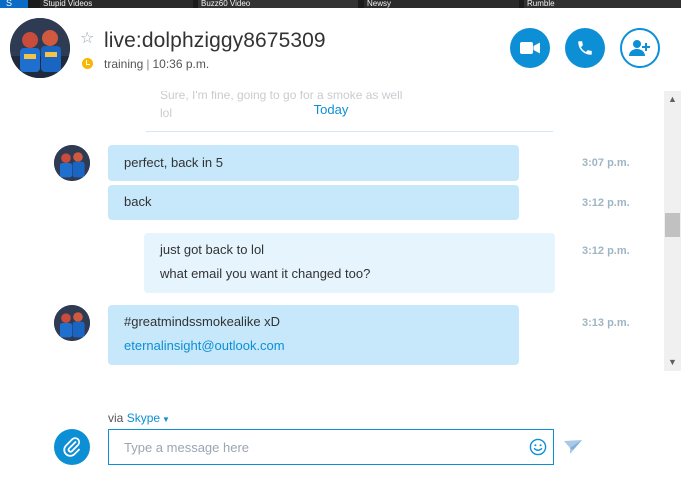  I want to click on contact-avatar, so click(40, 48).